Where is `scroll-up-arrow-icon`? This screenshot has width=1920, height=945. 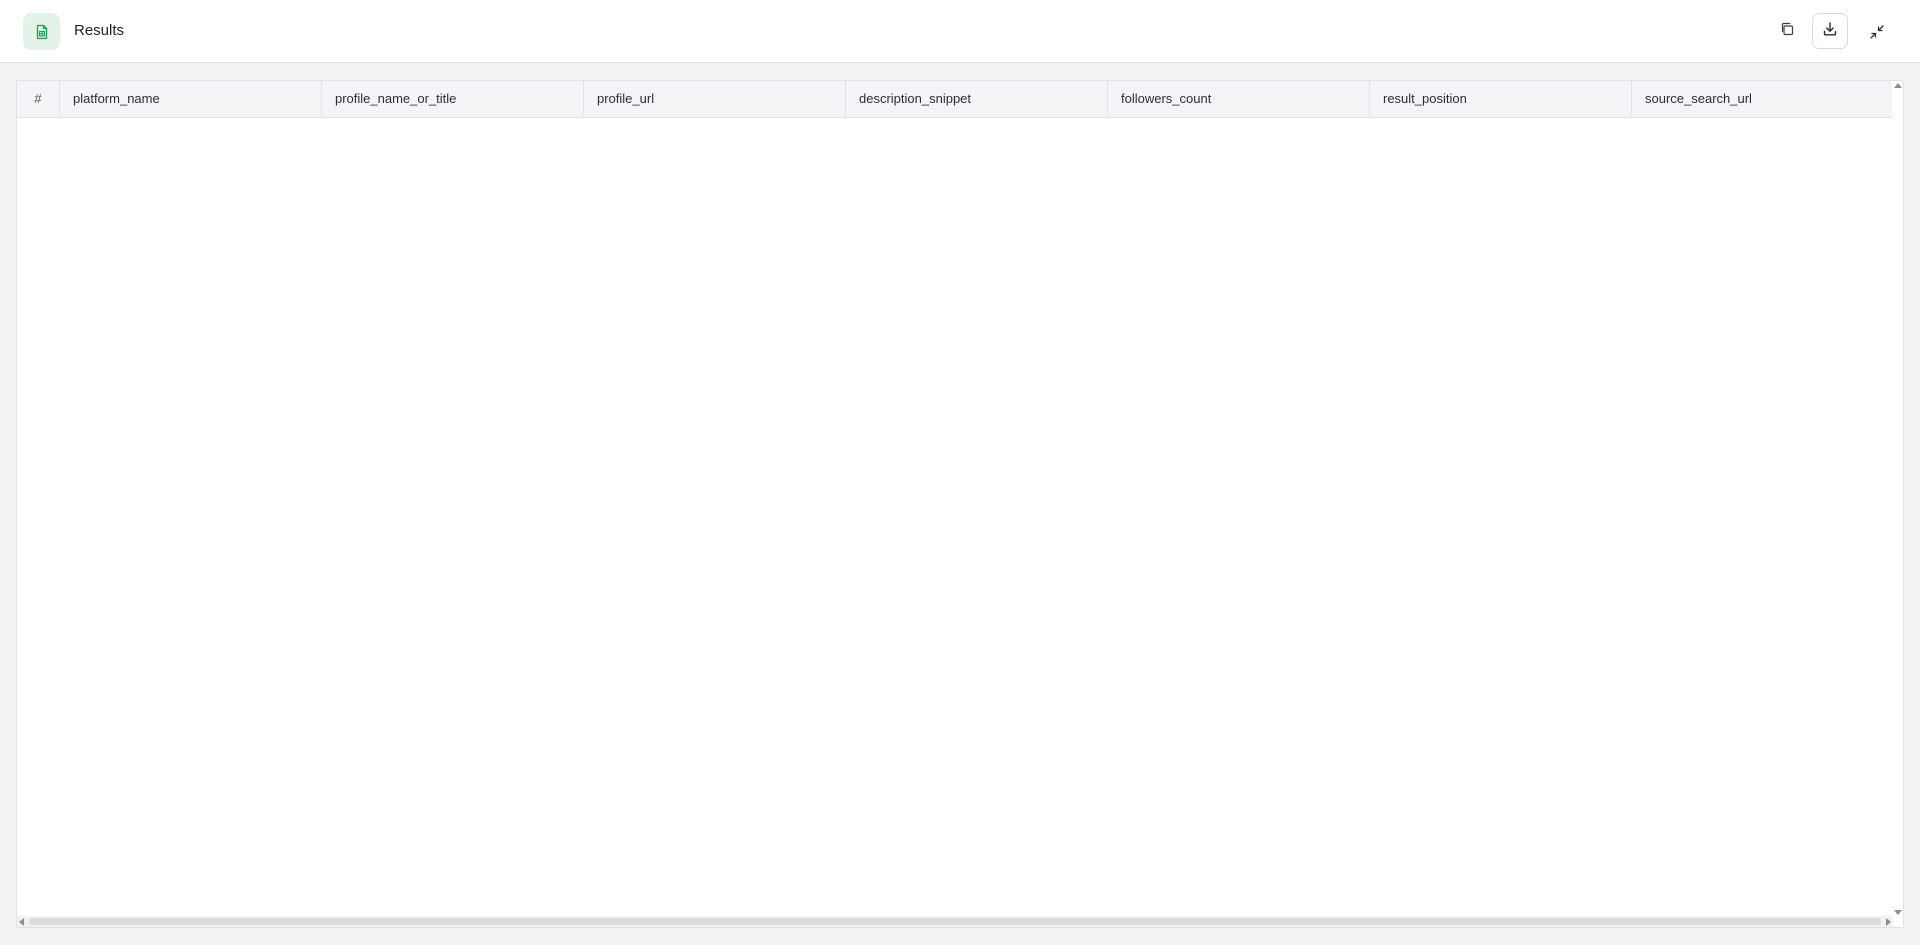 scroll-up-arrow-icon is located at coordinates (1898, 85).